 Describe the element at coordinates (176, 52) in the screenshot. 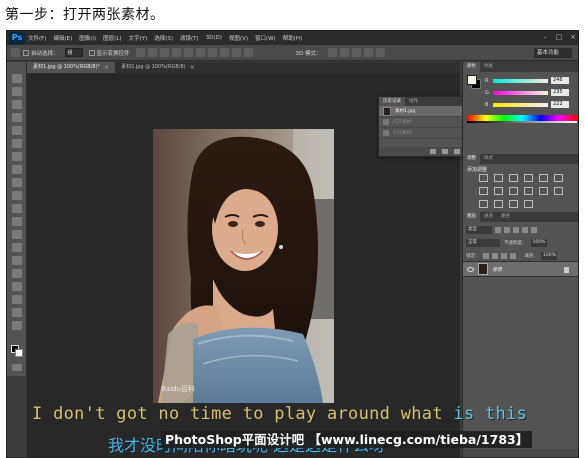

I see `align-left-icon` at that location.